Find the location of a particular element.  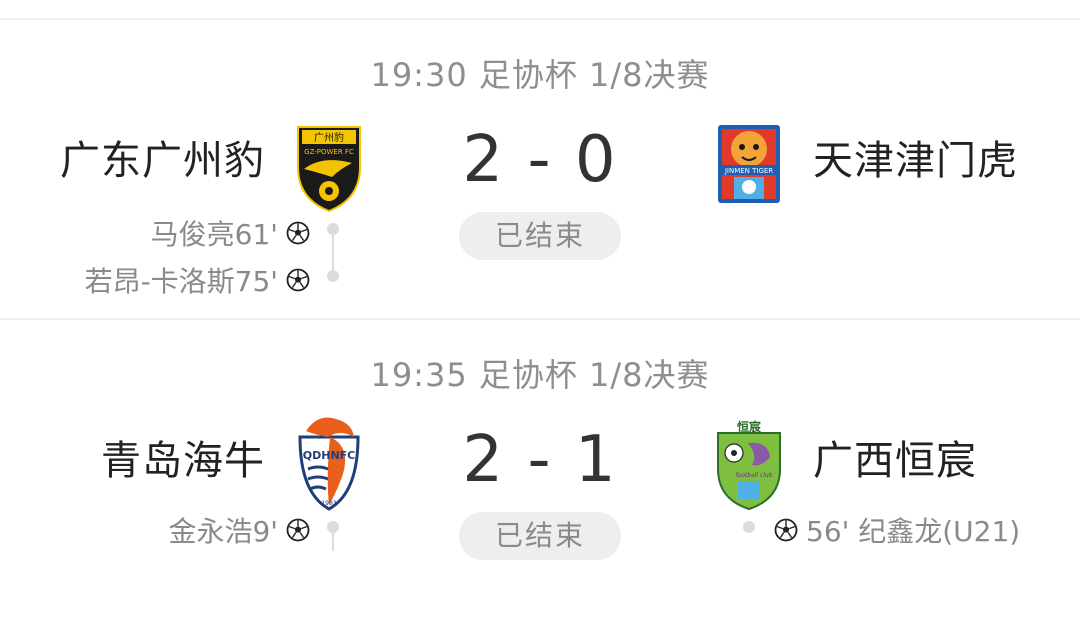

goal-event: 金永浩9' is located at coordinates (239, 530).